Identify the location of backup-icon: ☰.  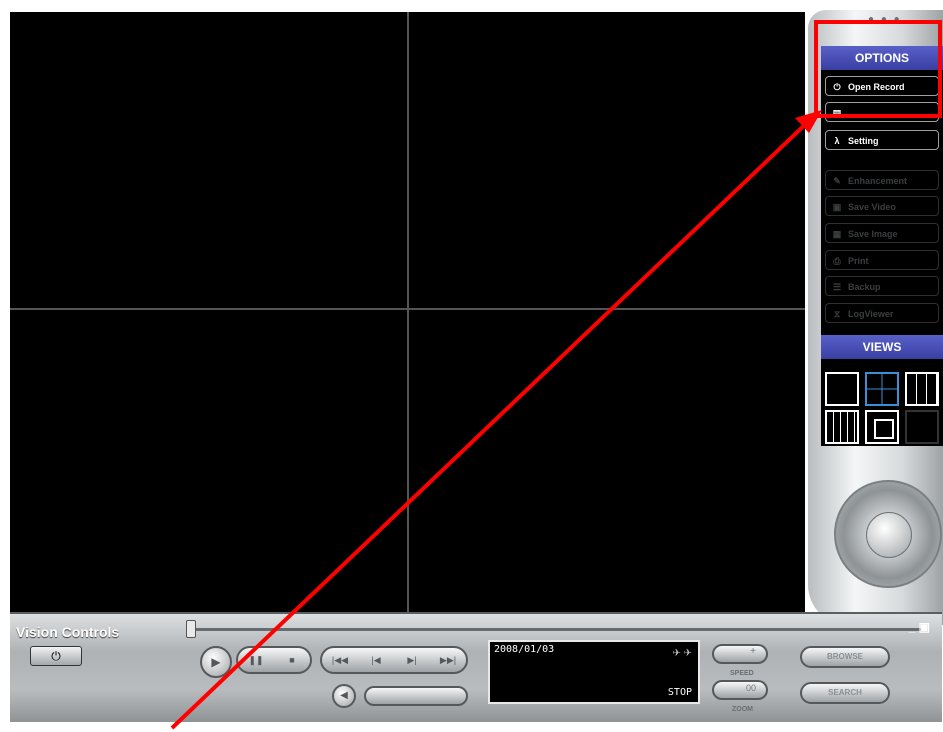
(837, 287).